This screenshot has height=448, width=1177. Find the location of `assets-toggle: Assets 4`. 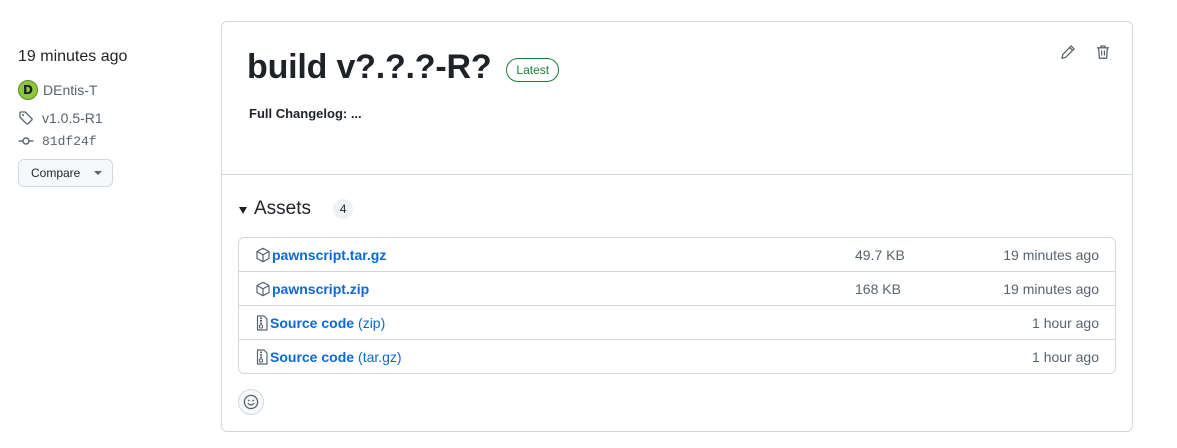

assets-toggle: Assets 4 is located at coordinates (296, 209).